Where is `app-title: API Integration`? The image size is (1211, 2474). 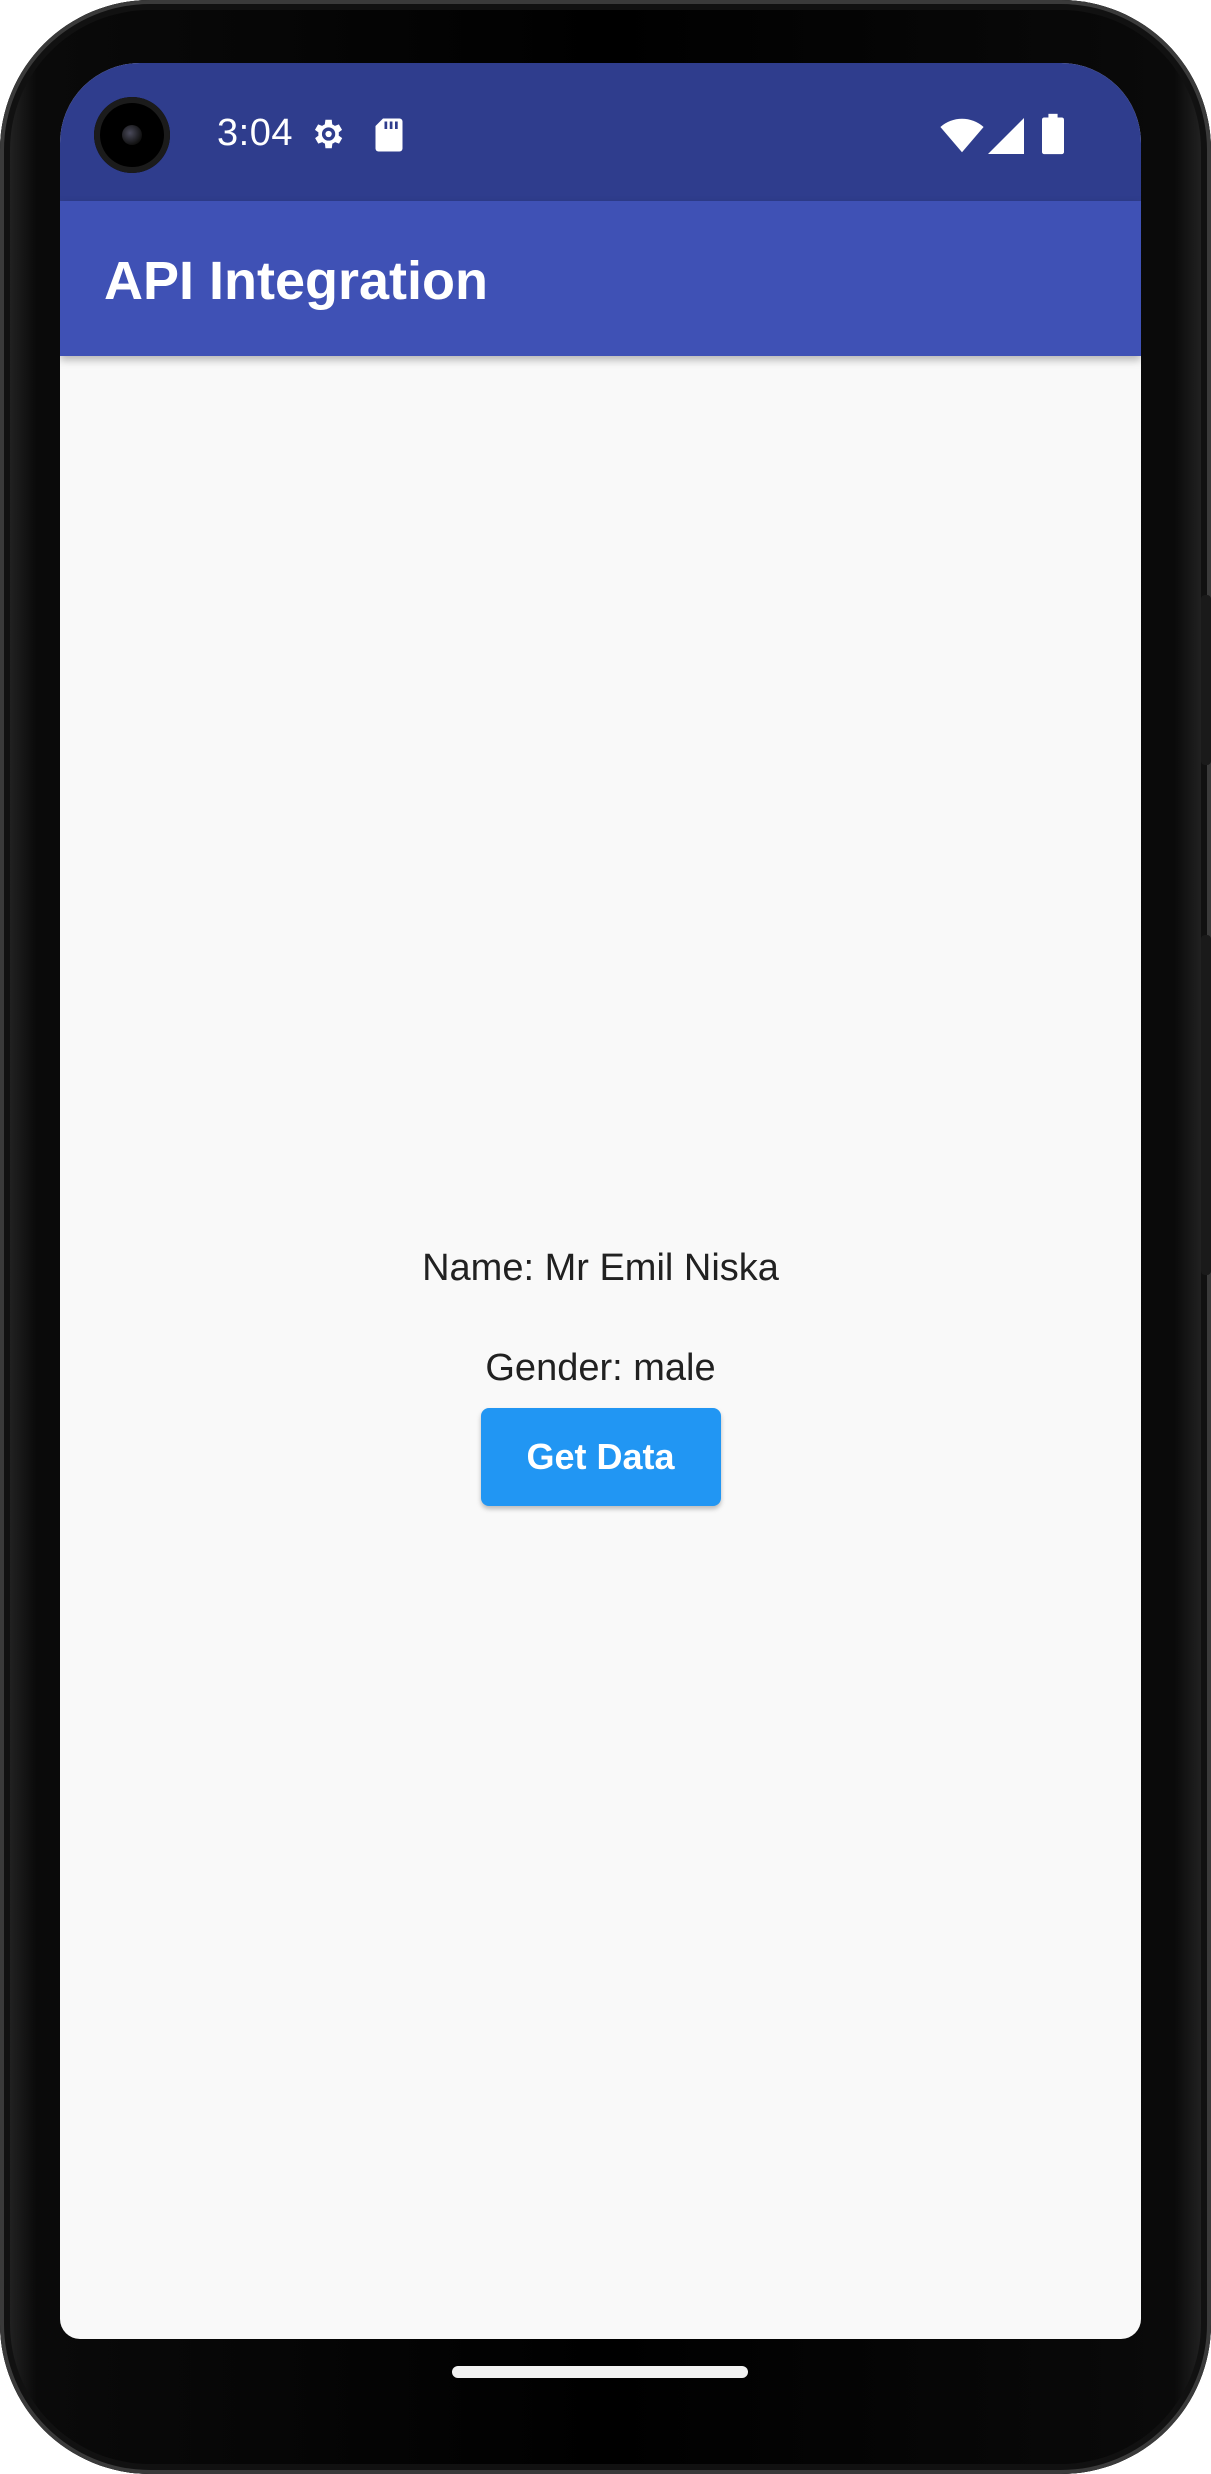 app-title: API Integration is located at coordinates (296, 281).